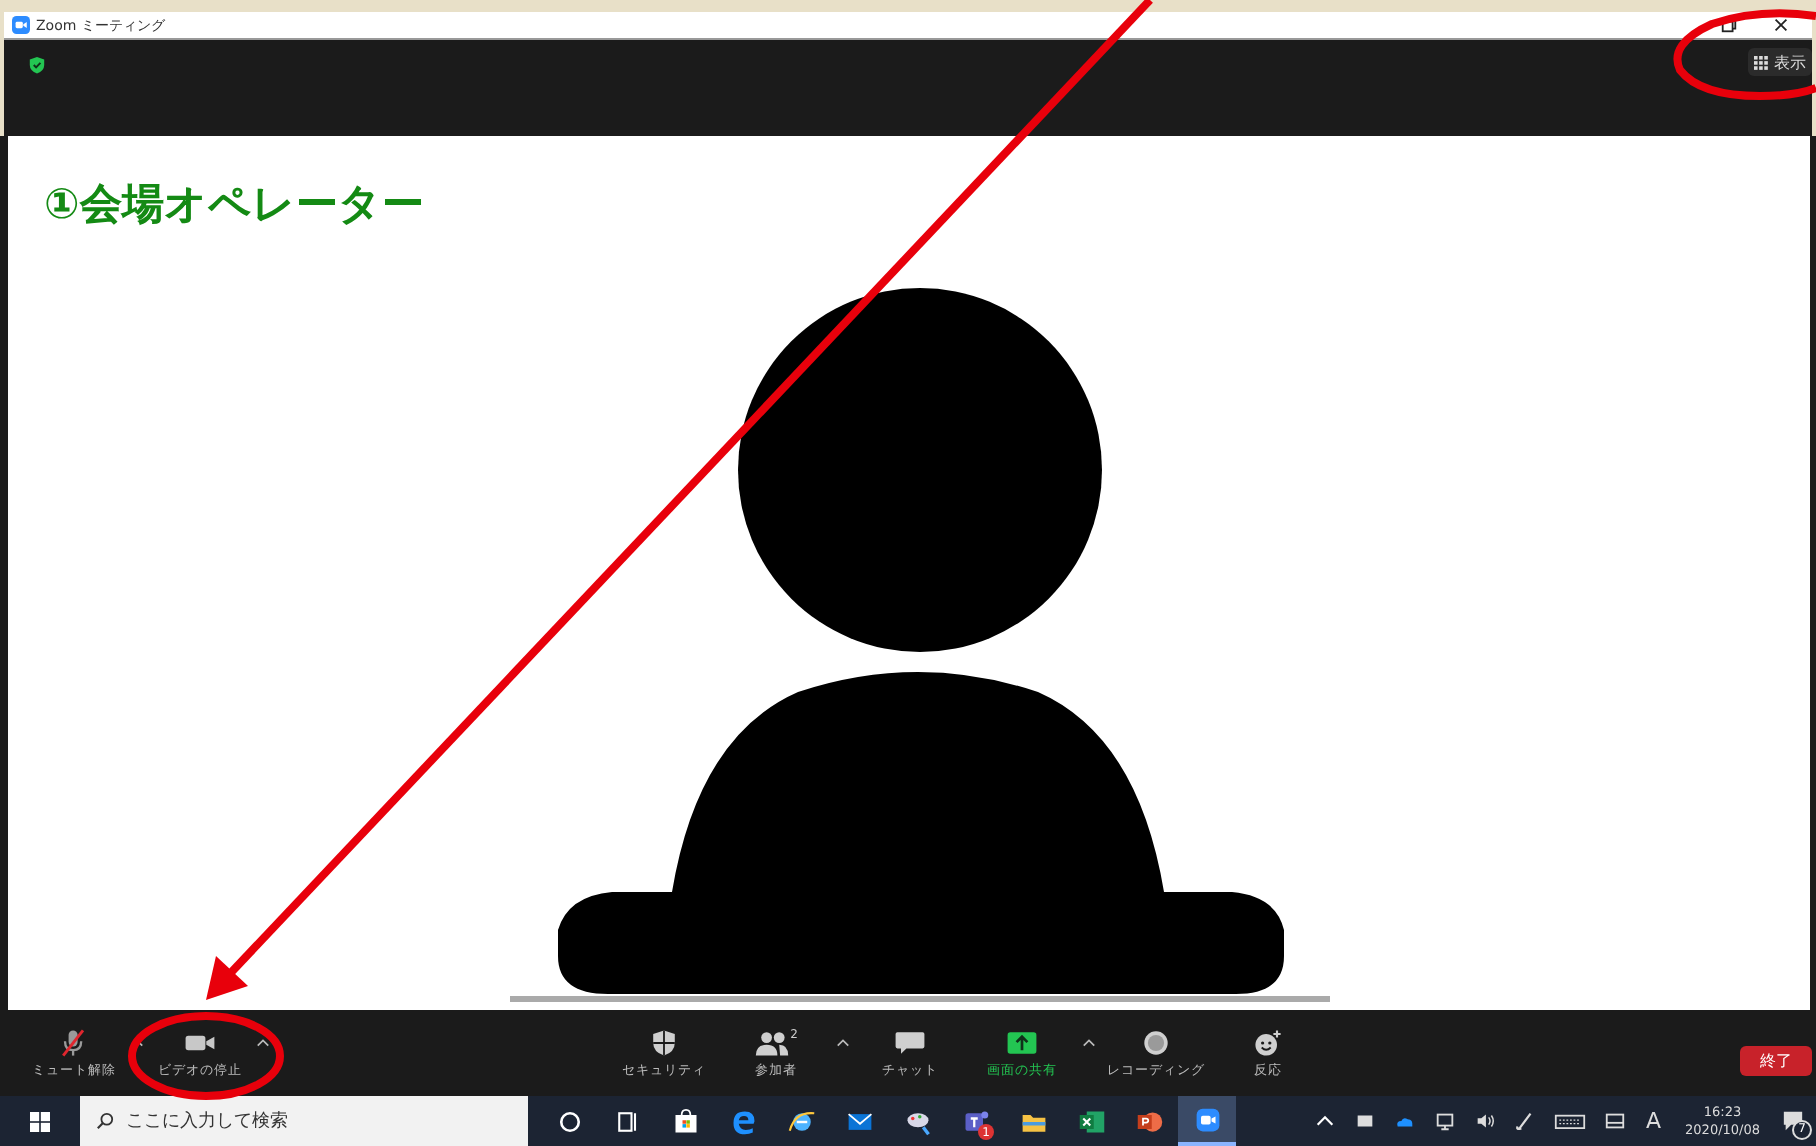 This screenshot has height=1146, width=1816. Describe the element at coordinates (910, 1042) in the screenshot. I see `chat-bubble-icon` at that location.